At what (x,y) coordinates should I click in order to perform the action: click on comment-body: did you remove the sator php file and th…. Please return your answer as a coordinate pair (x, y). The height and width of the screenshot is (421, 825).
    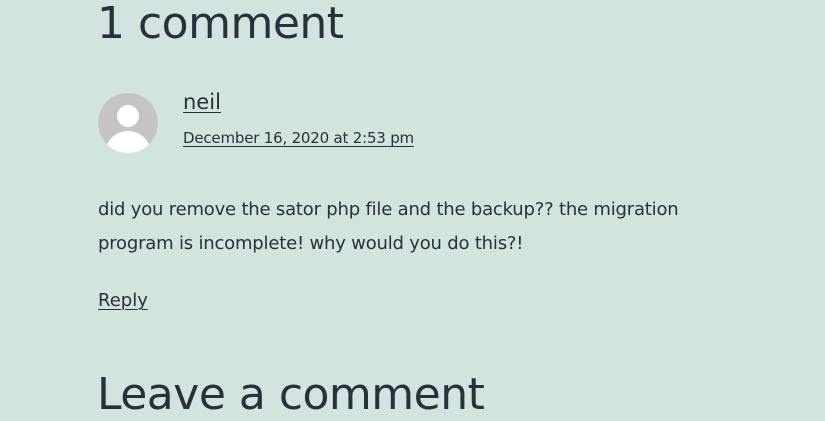
    Looking at the image, I should click on (388, 226).